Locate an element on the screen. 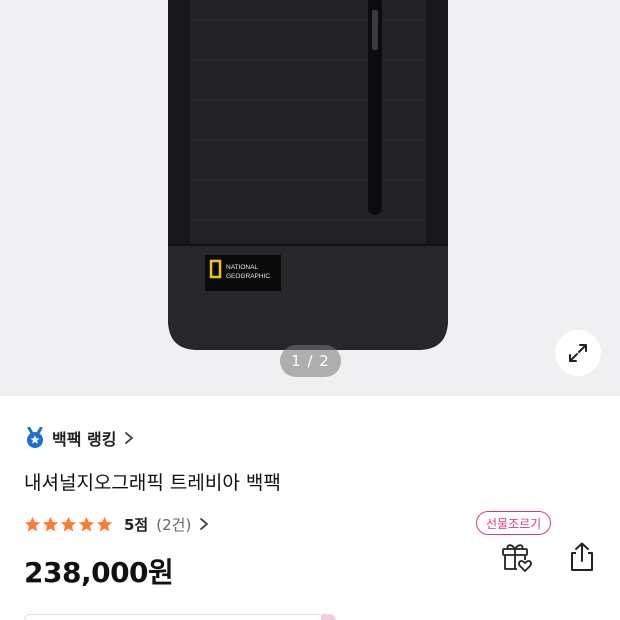 This screenshot has width=620, height=620. product-price: 238,000원 is located at coordinates (99, 572).